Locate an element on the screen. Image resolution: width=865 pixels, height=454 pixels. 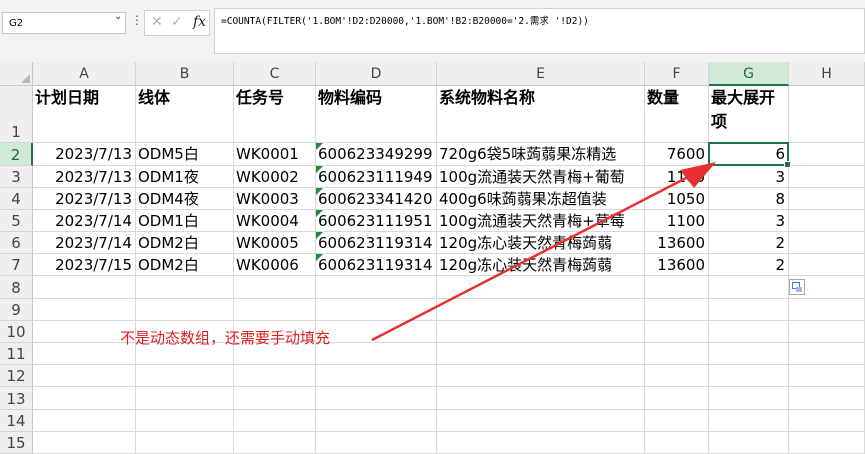
cell-e13 is located at coordinates (541, 398).